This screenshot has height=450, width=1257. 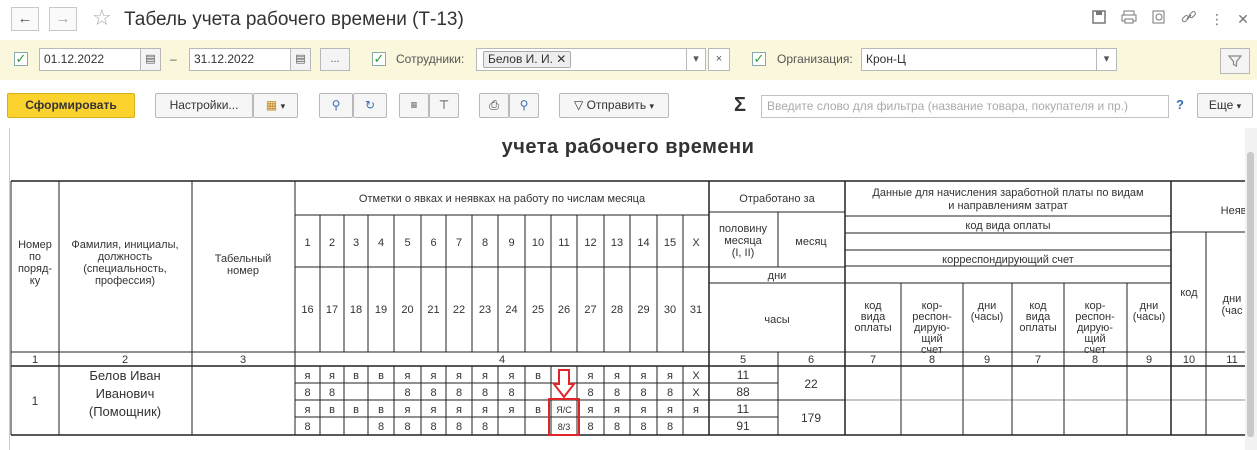 What do you see at coordinates (381, 243) in the screenshot?
I see `day-top-label: 4` at bounding box center [381, 243].